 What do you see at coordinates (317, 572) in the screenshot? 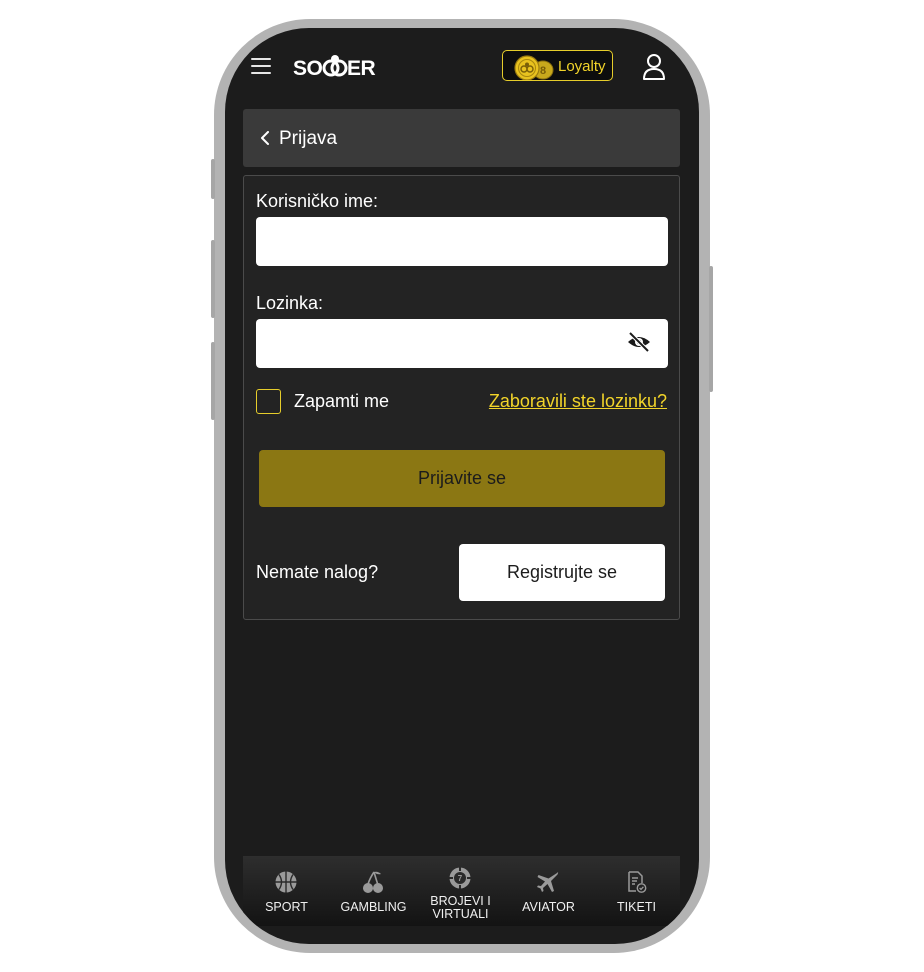
I see `no-account-text: Nemate nalog?` at bounding box center [317, 572].